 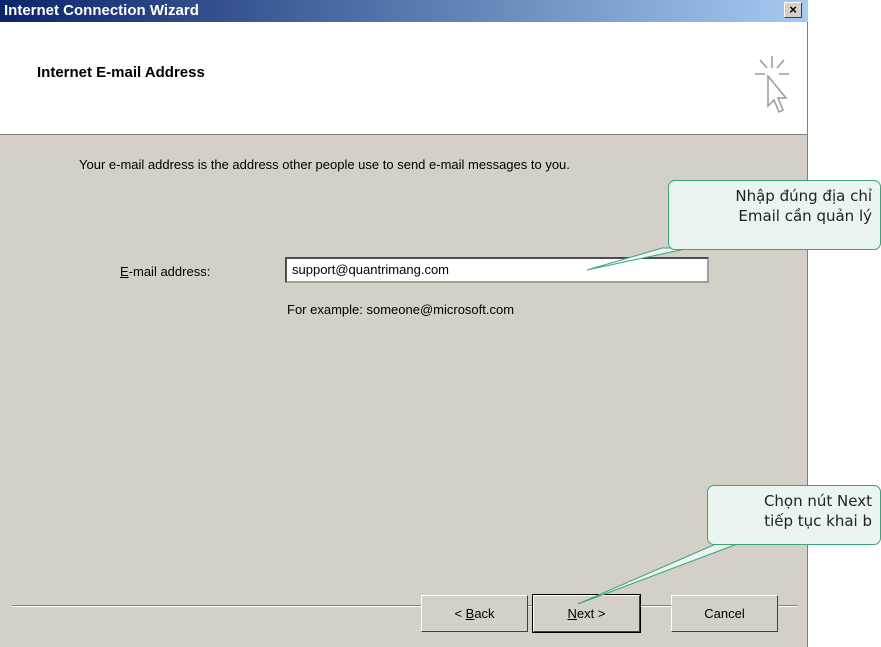 I want to click on next-callout-tail, so click(x=659, y=573).